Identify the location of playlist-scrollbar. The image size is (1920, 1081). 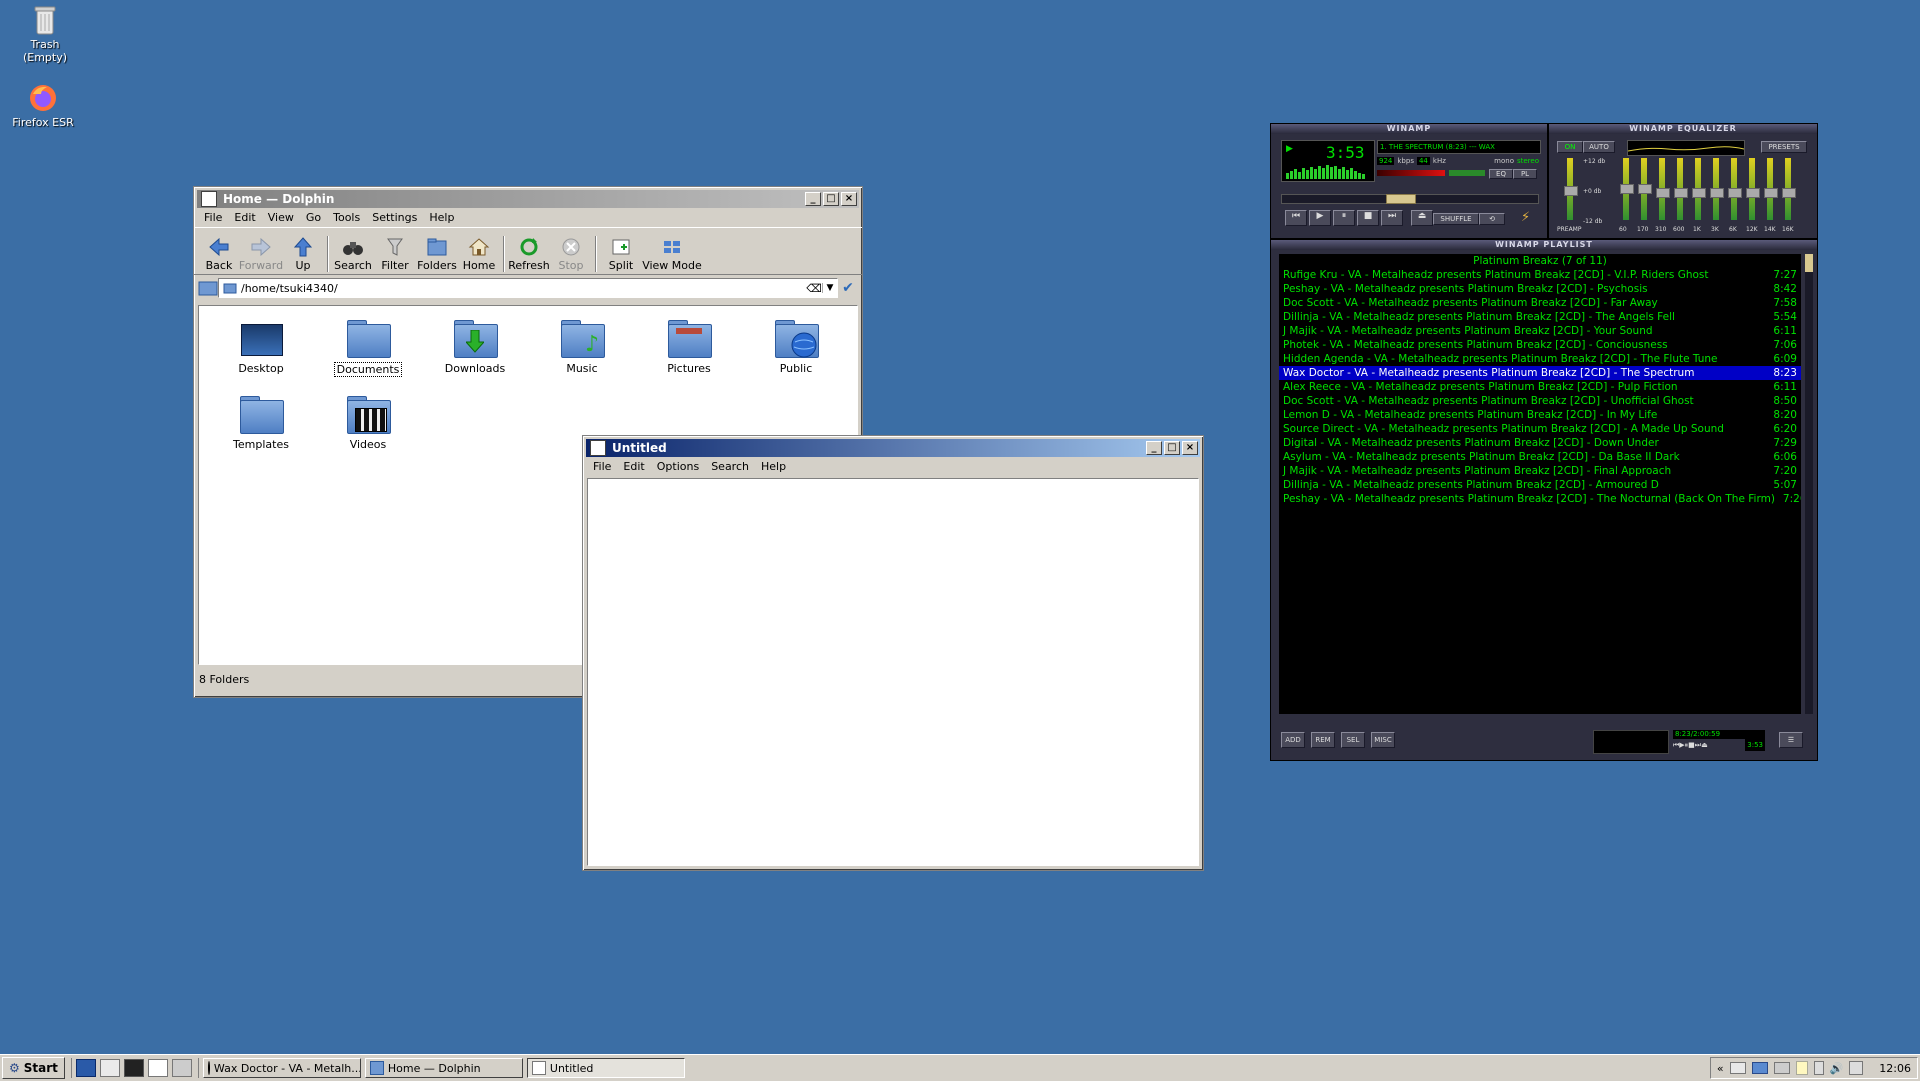
(1809, 484).